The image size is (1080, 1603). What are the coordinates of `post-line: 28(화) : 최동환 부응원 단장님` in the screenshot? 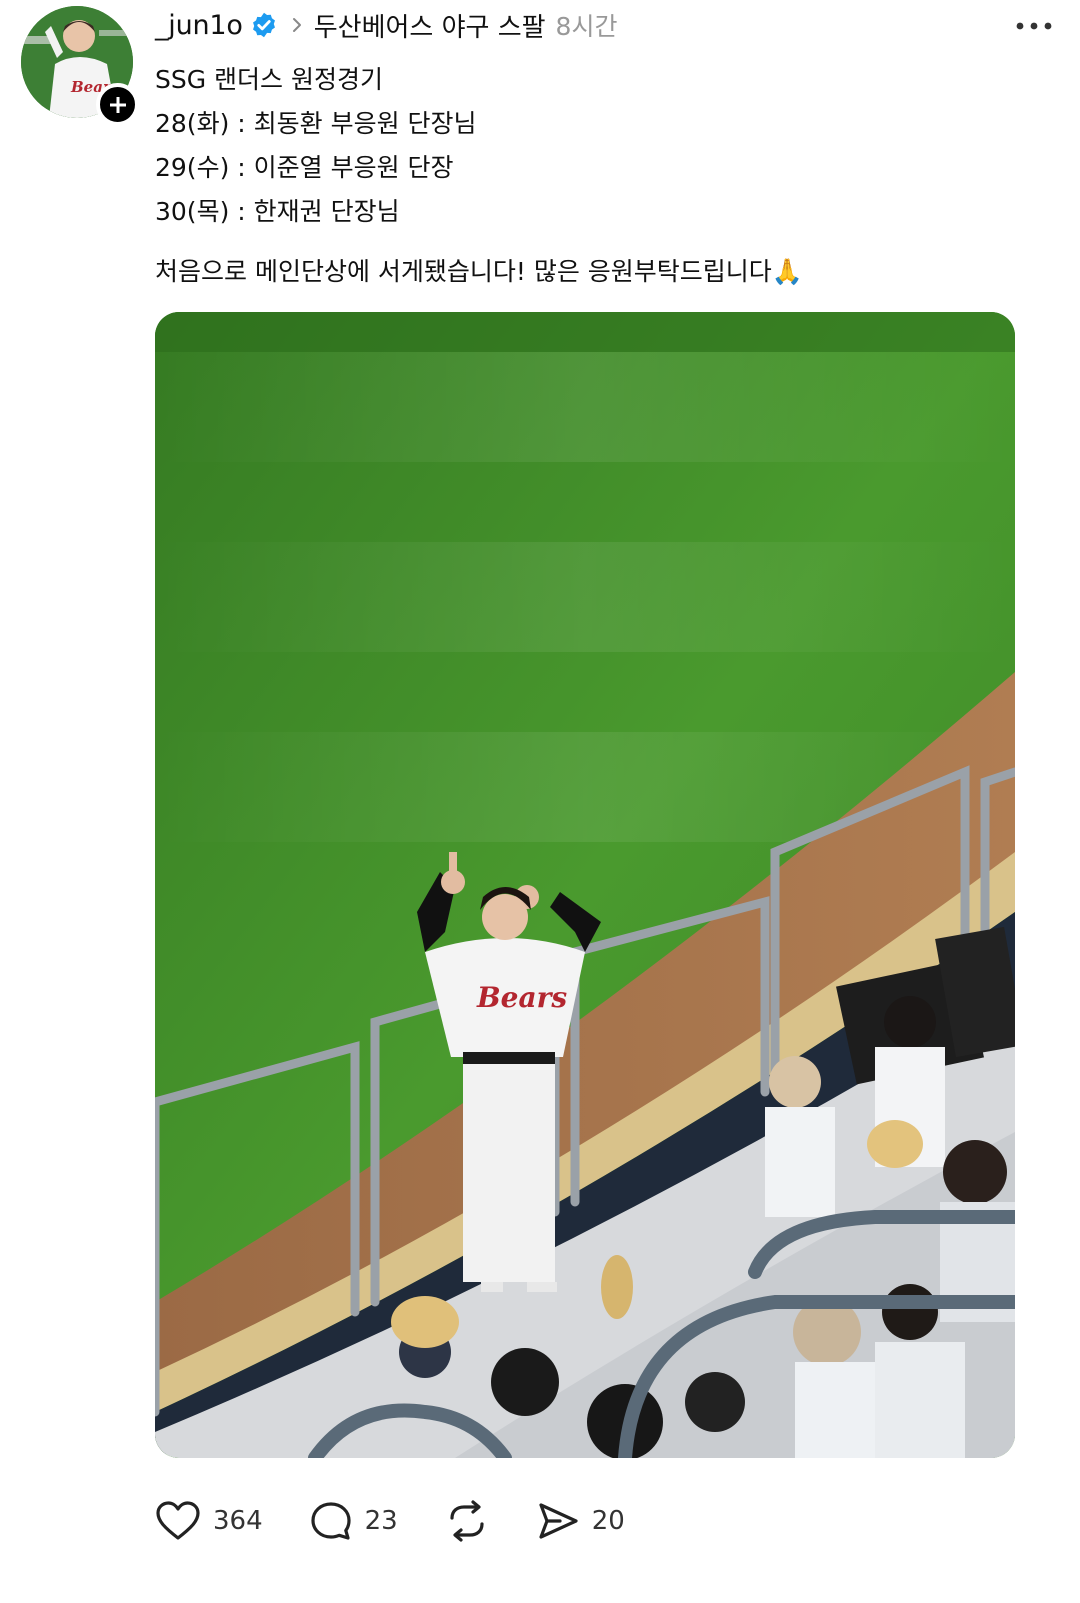 It's located at (316, 123).